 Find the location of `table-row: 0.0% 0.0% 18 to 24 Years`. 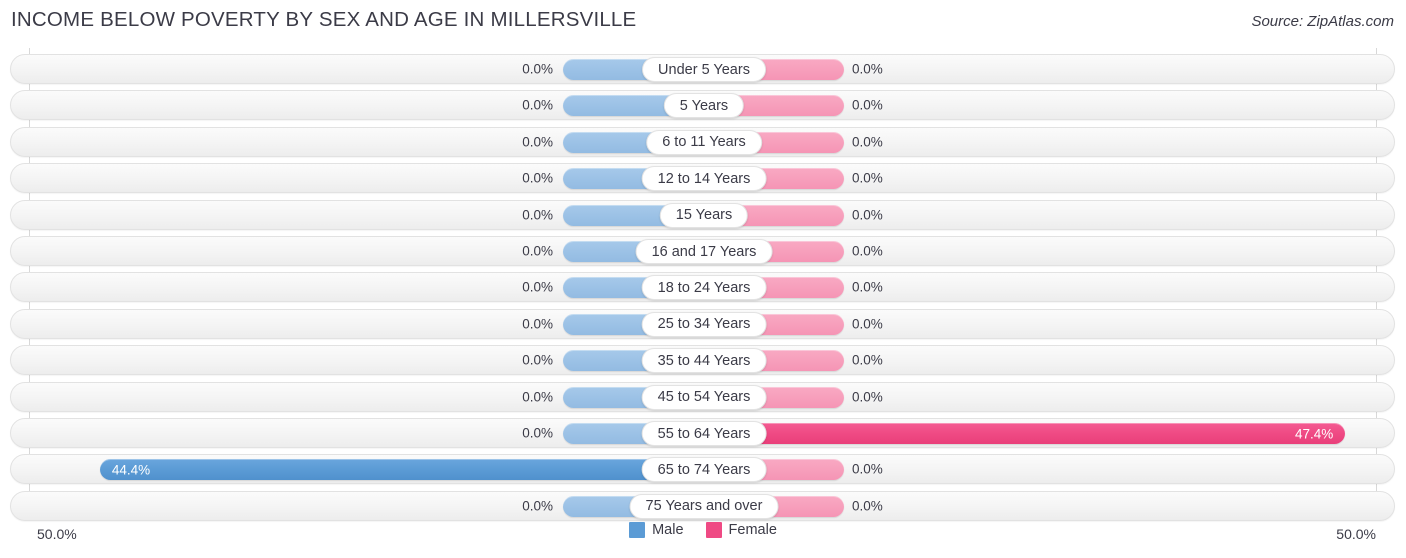

table-row: 0.0% 0.0% 18 to 24 Years is located at coordinates (702, 287).